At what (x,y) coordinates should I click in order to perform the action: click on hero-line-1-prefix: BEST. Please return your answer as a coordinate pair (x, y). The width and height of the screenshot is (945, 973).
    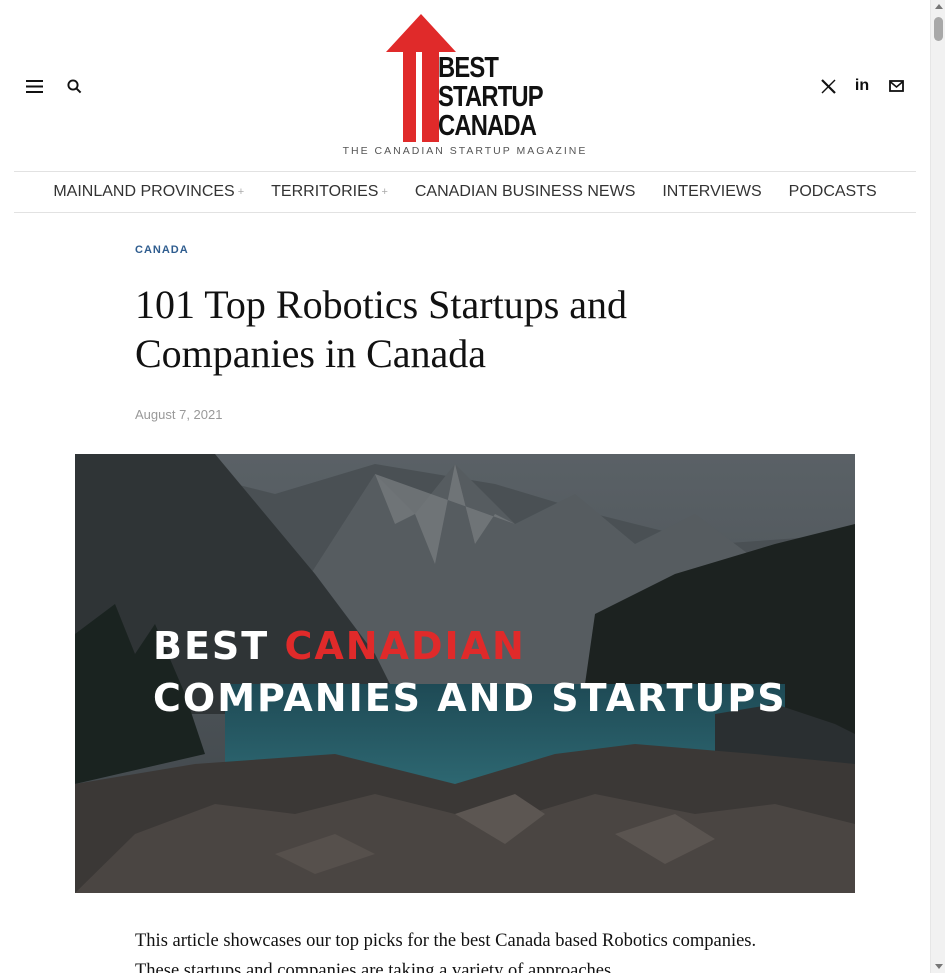
    Looking at the image, I should click on (219, 646).